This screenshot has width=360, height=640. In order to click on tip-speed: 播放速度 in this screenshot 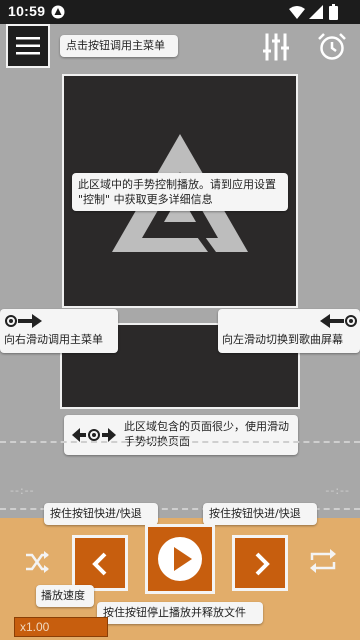, I will do `click(65, 596)`.